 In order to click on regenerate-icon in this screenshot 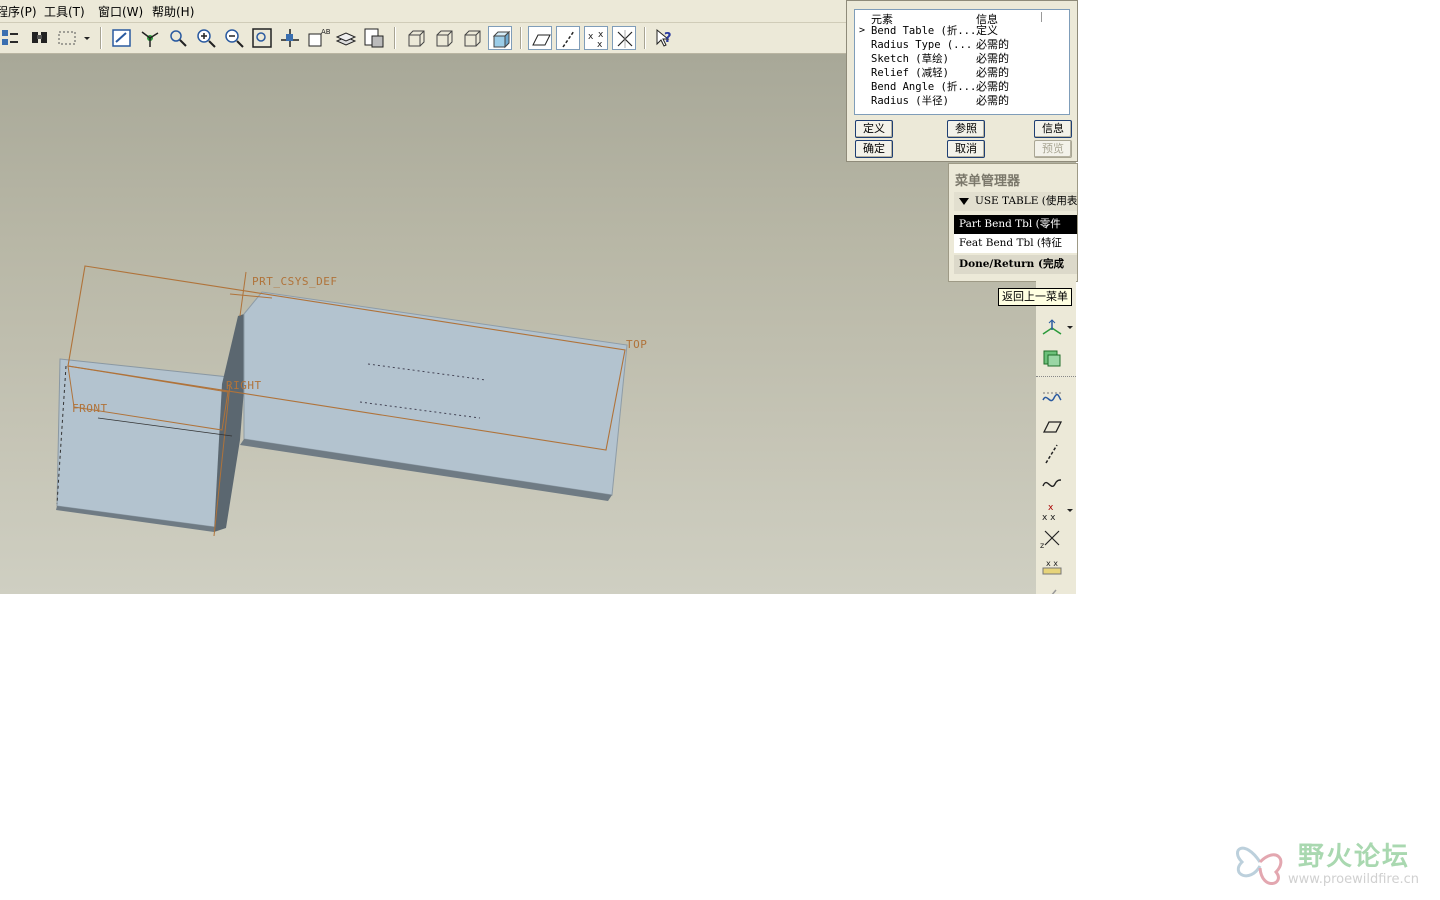, I will do `click(12, 38)`.